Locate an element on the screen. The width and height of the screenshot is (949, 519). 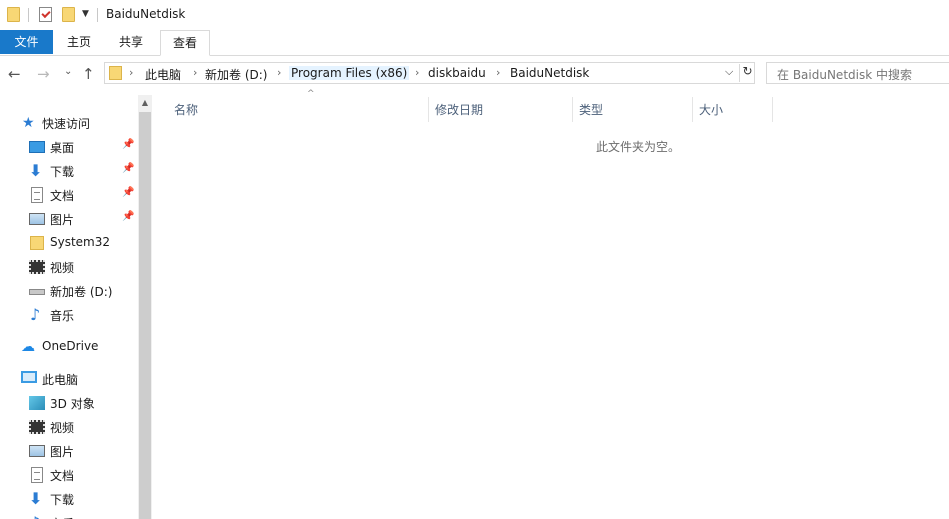
new-folder-icon is located at coordinates (68, 14).